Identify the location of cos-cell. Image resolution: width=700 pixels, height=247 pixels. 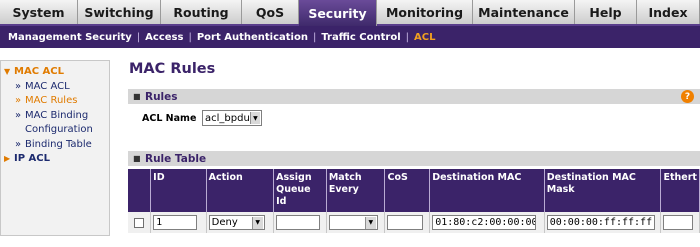
(407, 222).